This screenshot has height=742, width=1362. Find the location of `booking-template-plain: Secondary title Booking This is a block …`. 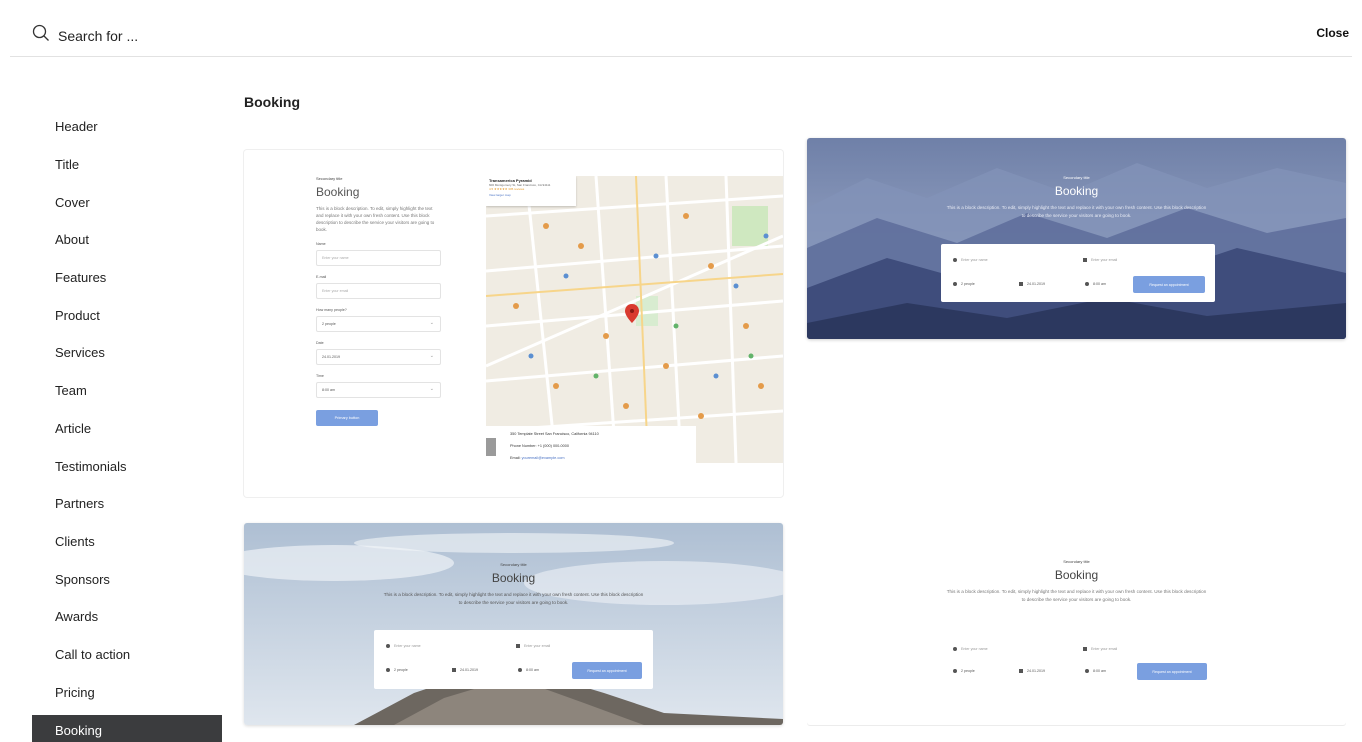

booking-template-plain: Secondary title Booking This is a block … is located at coordinates (1076, 630).